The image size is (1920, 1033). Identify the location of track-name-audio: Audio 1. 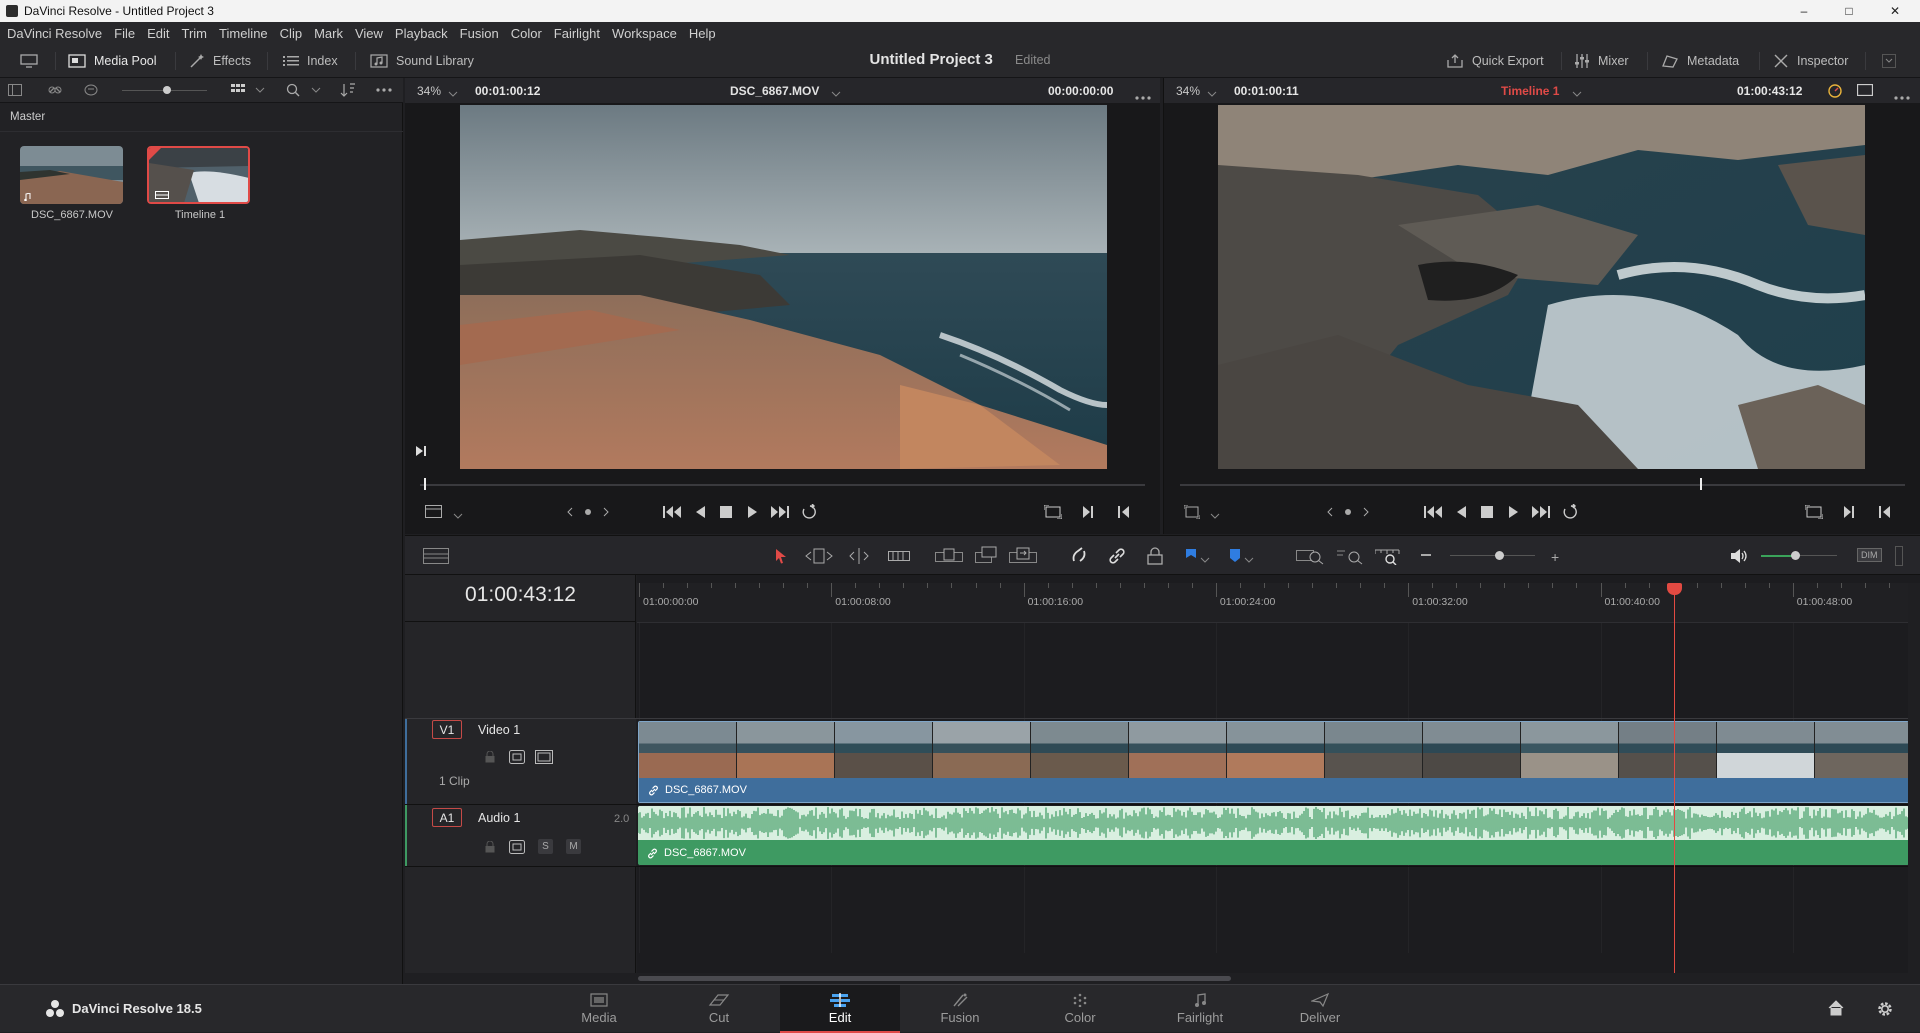
(499, 818).